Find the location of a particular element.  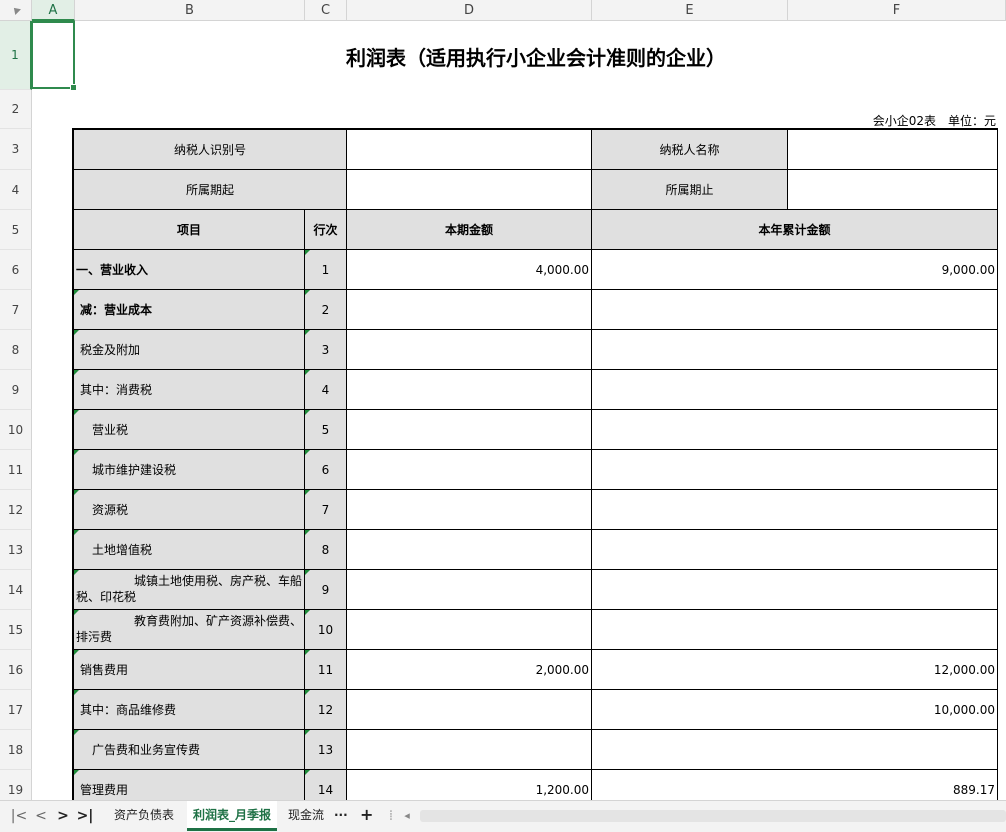

item-label: 广告费和业务宣传费 is located at coordinates (189, 750).